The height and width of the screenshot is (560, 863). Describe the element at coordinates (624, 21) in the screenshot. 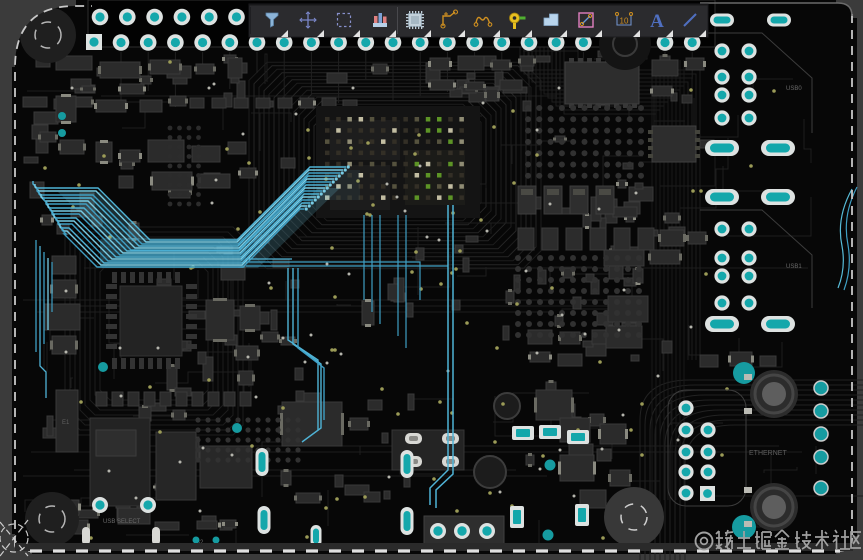

I see `svg-text: 10` at that location.